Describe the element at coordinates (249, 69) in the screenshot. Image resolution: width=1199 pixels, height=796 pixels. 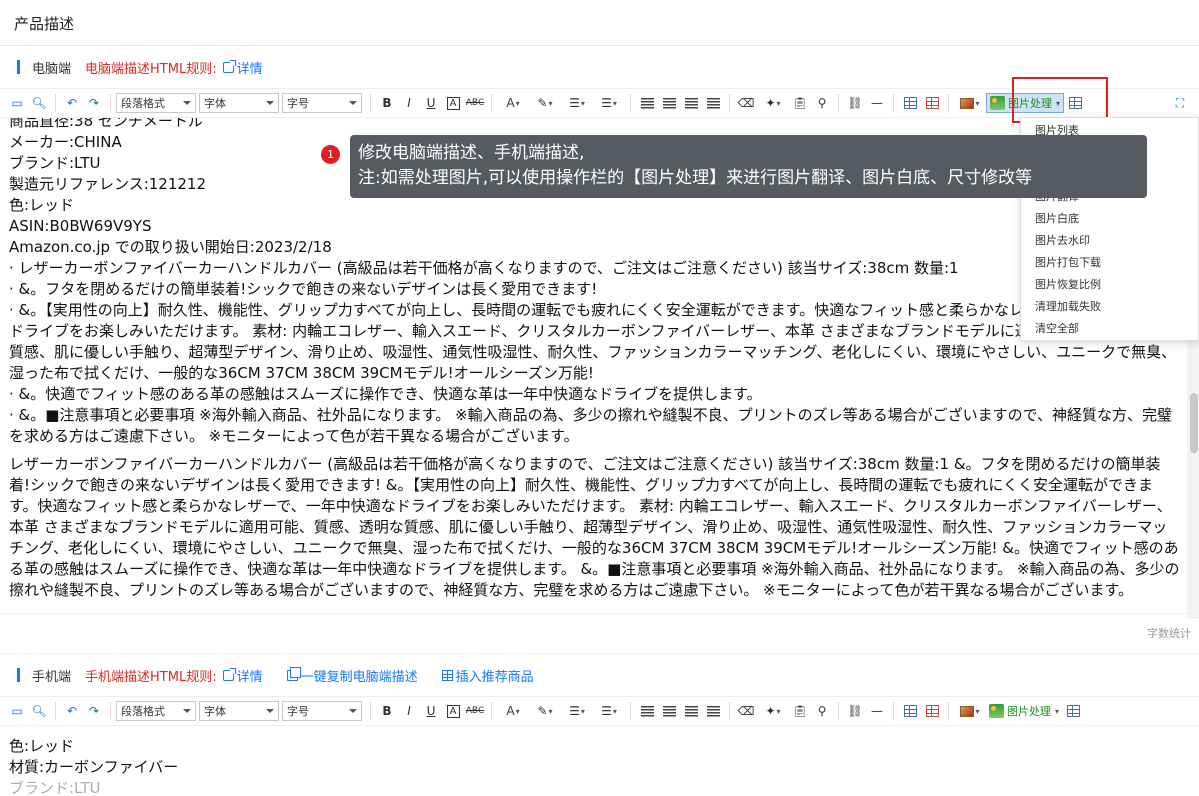
I see `pc-details-label: 详情` at that location.